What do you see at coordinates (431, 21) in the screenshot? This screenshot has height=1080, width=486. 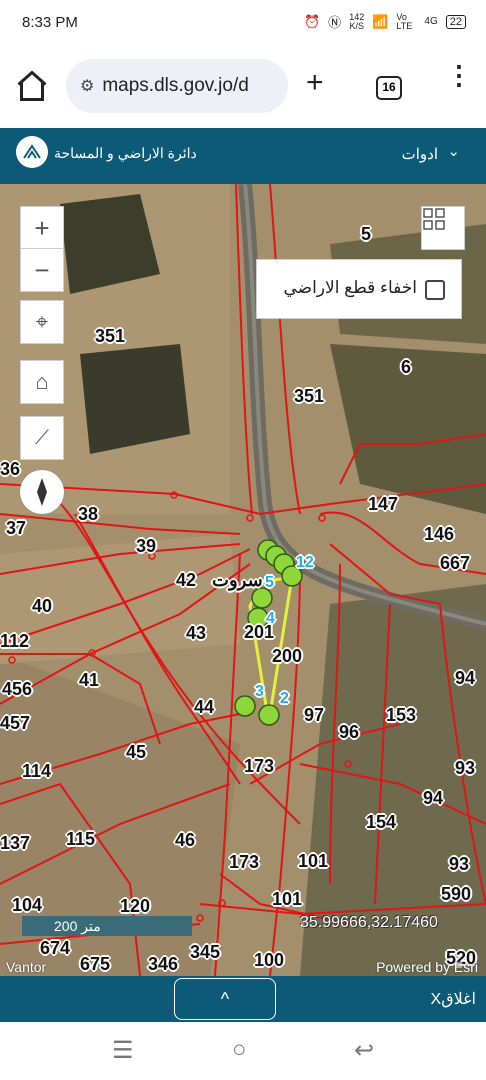 I see `network-type: 4G` at bounding box center [431, 21].